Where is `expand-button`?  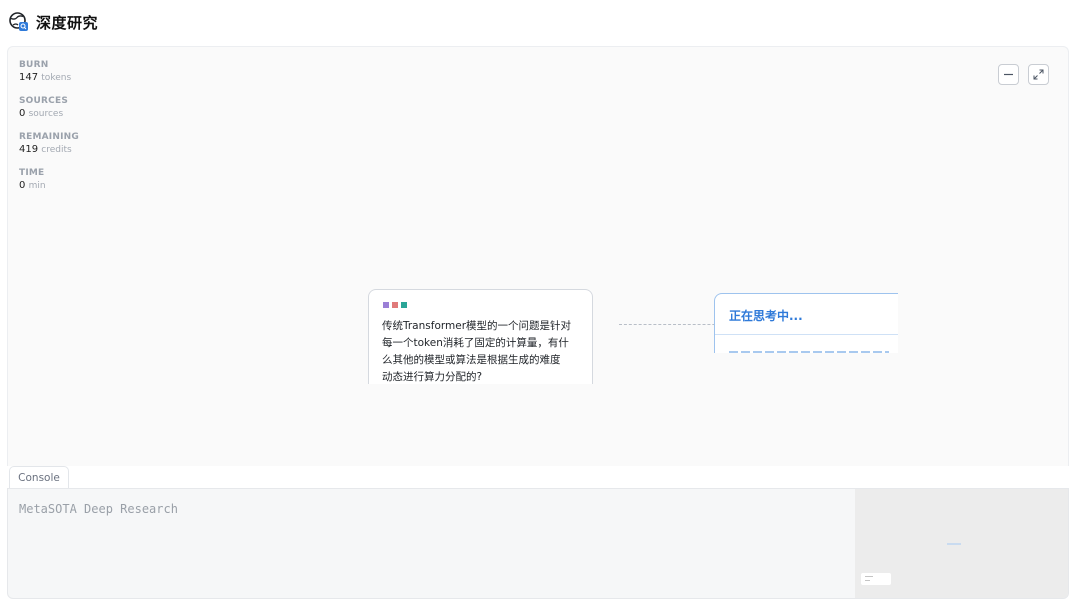
expand-button is located at coordinates (1038, 74).